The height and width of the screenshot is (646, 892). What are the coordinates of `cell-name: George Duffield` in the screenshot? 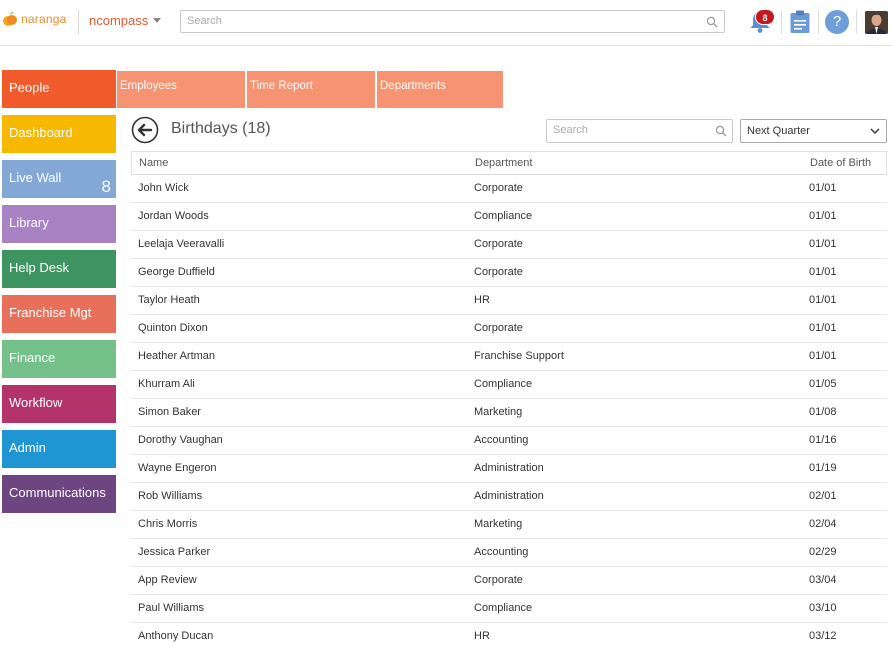 It's located at (176, 272).